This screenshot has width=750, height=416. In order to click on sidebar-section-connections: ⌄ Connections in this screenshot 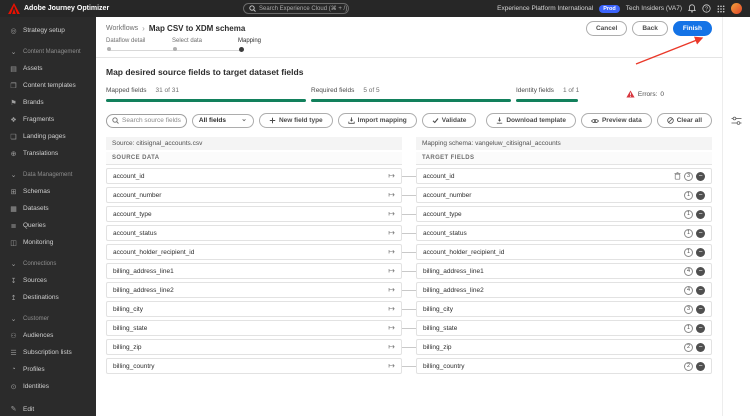, I will do `click(48, 263)`.